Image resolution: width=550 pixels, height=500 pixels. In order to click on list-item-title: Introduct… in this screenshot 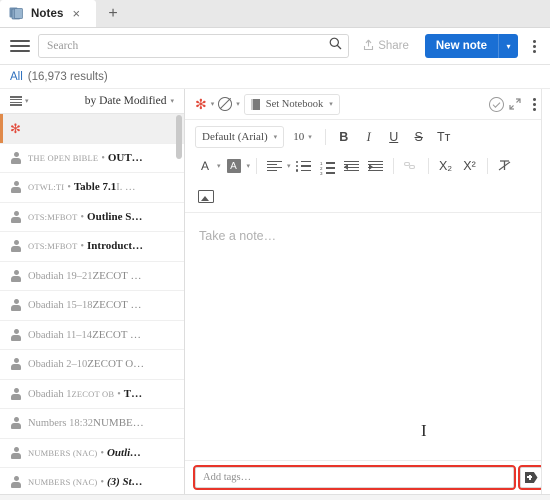, I will do `click(115, 246)`.